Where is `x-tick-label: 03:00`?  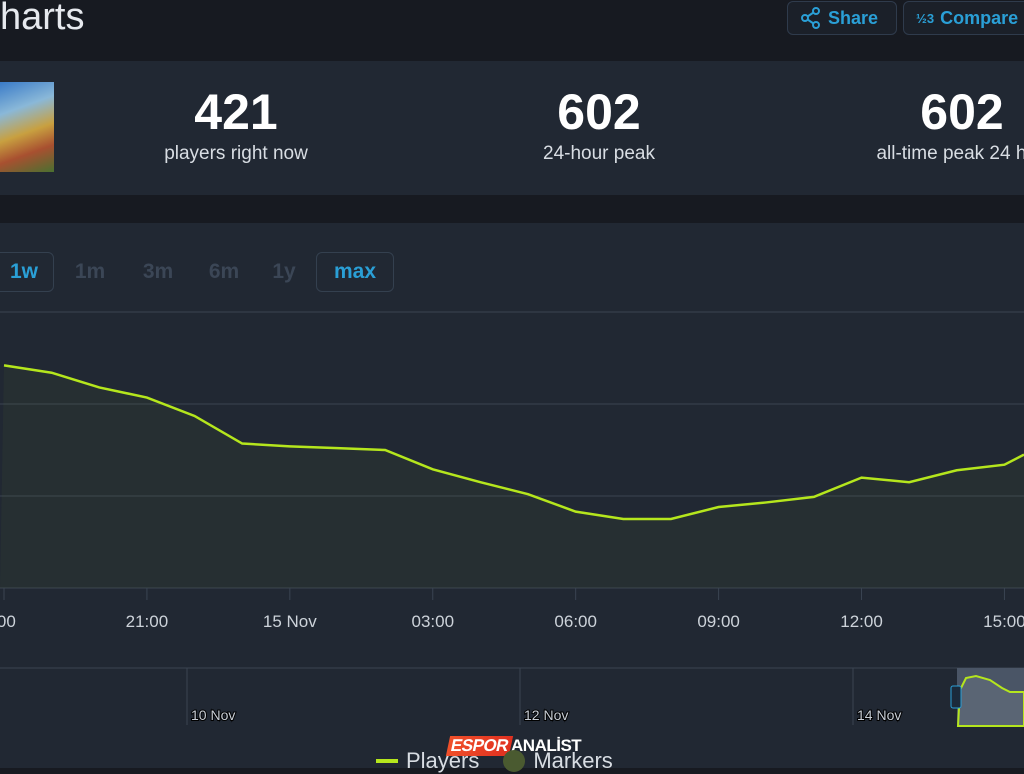 x-tick-label: 03:00 is located at coordinates (432, 621).